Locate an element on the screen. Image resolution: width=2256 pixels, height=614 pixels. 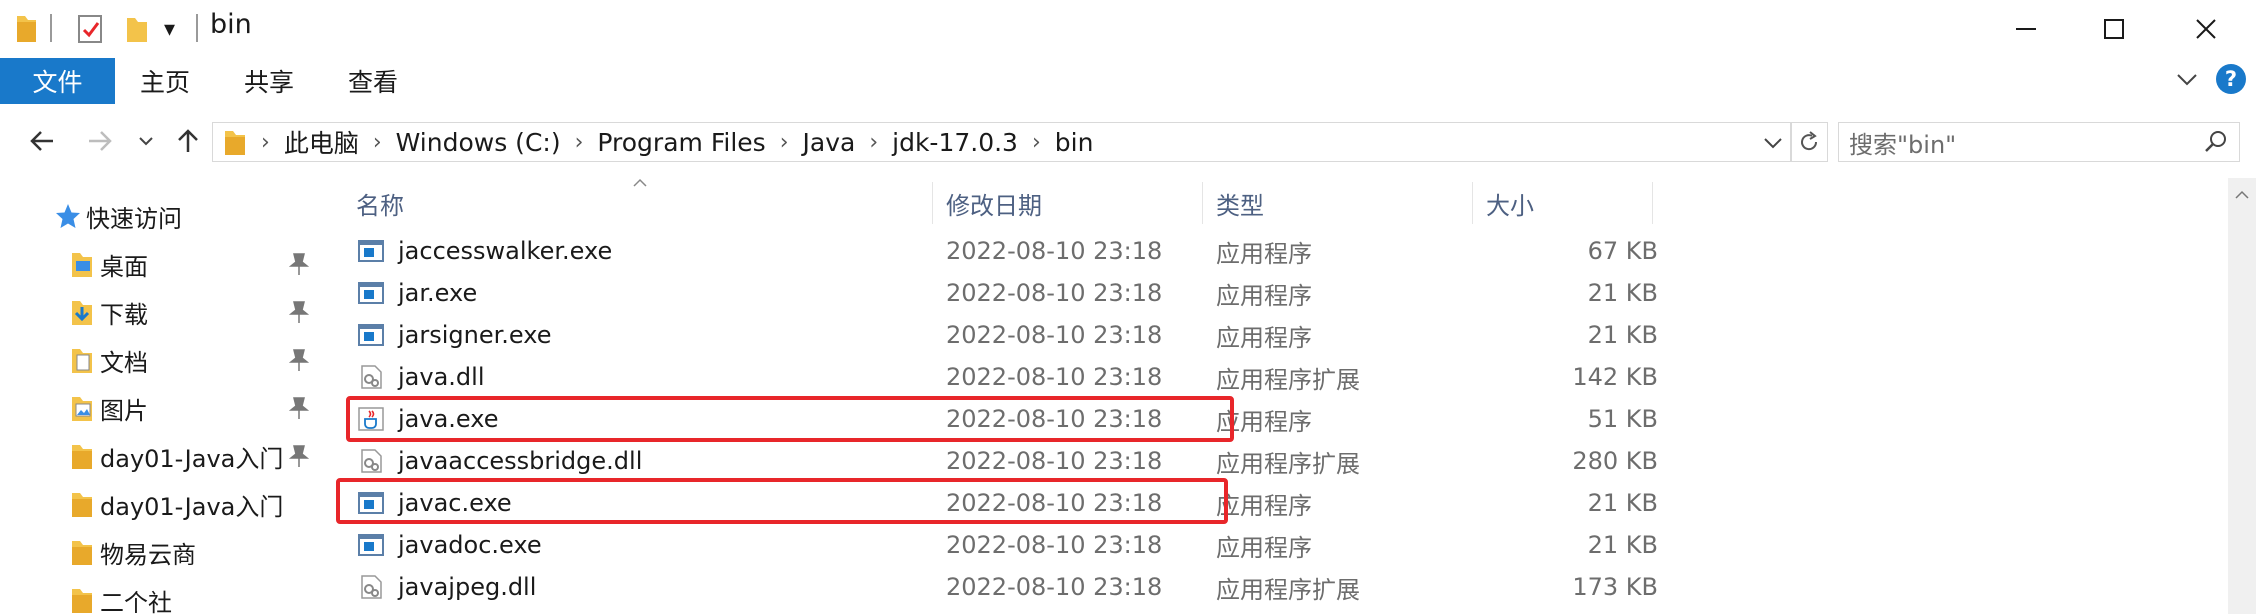
column-header-size: 大小 is located at coordinates (1510, 203).